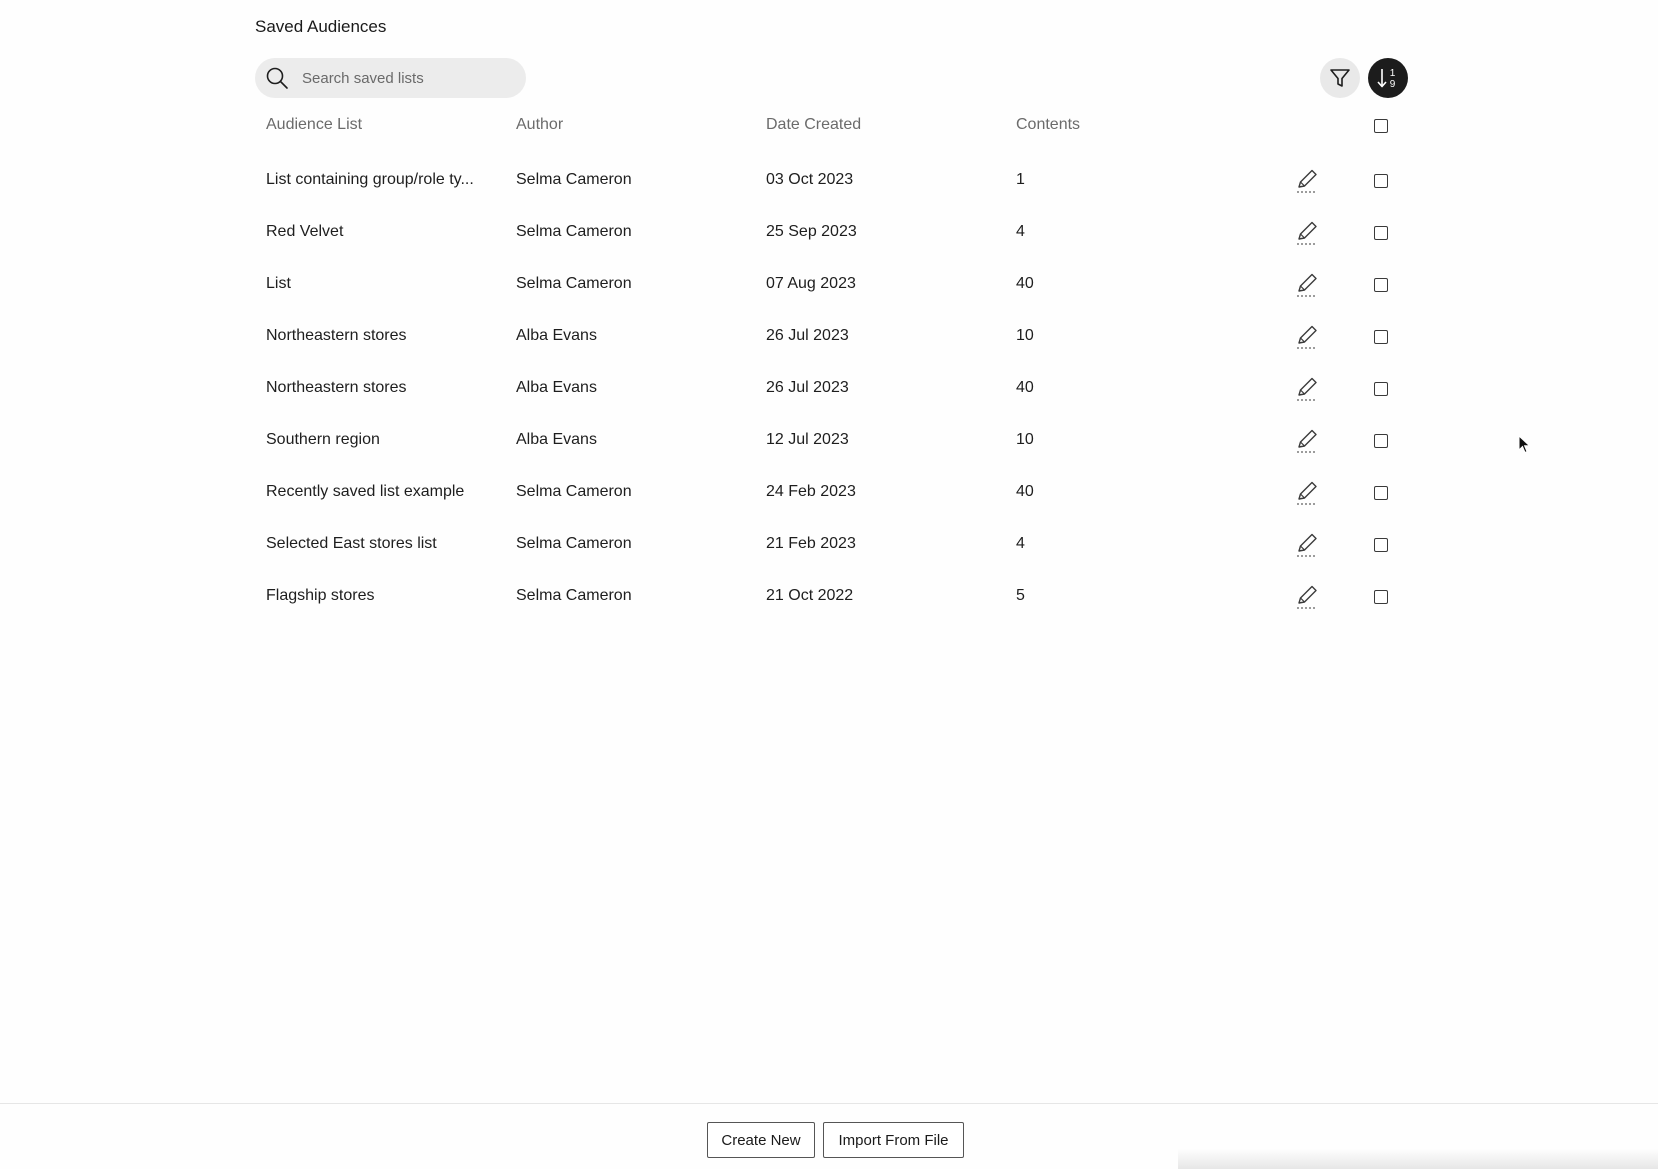 This screenshot has width=1658, height=1169. What do you see at coordinates (811, 231) in the screenshot?
I see `date-created: 25 Sep 2023` at bounding box center [811, 231].